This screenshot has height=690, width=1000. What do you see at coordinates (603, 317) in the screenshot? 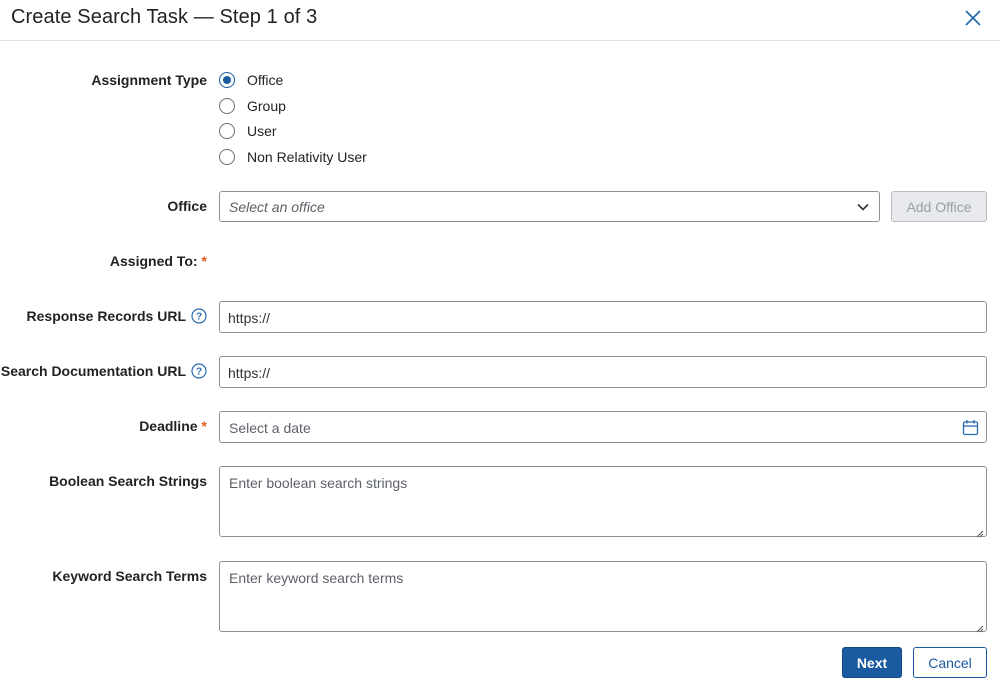
I see `response-records-url-input: https://` at bounding box center [603, 317].